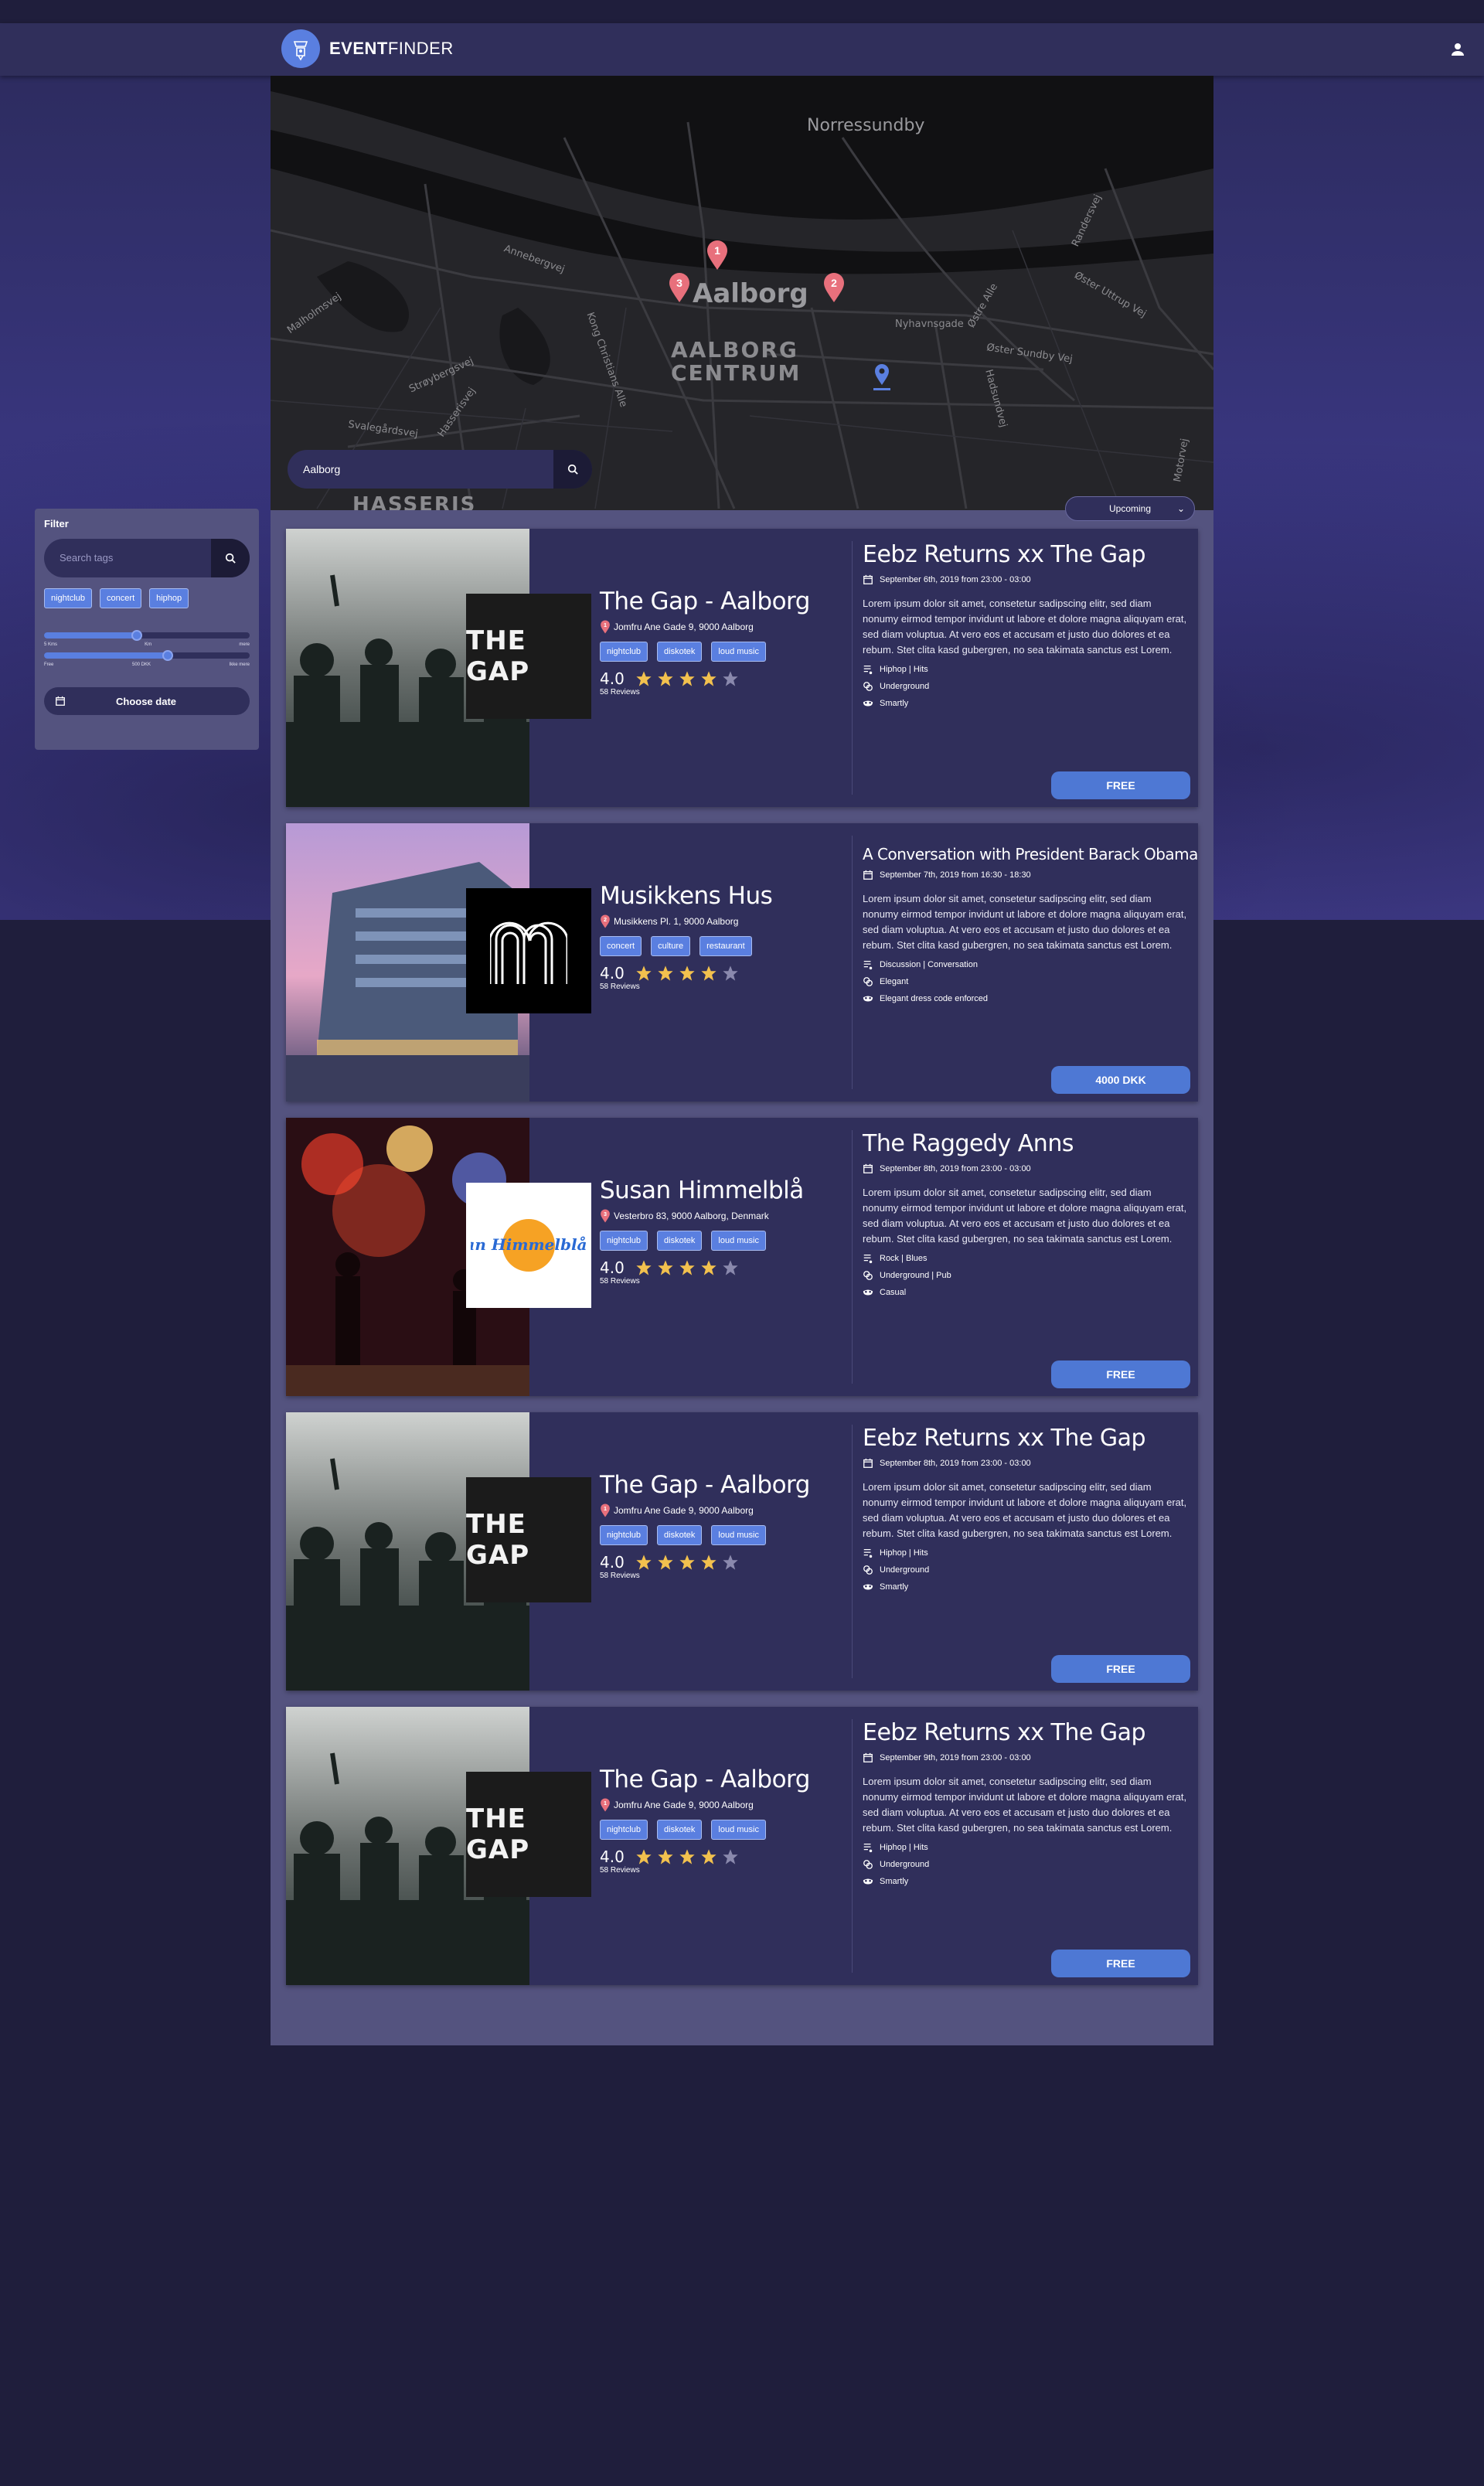 This screenshot has width=1484, height=2486. What do you see at coordinates (743, 896) in the screenshot?
I see `venue-name: Musikkens Hus` at bounding box center [743, 896].